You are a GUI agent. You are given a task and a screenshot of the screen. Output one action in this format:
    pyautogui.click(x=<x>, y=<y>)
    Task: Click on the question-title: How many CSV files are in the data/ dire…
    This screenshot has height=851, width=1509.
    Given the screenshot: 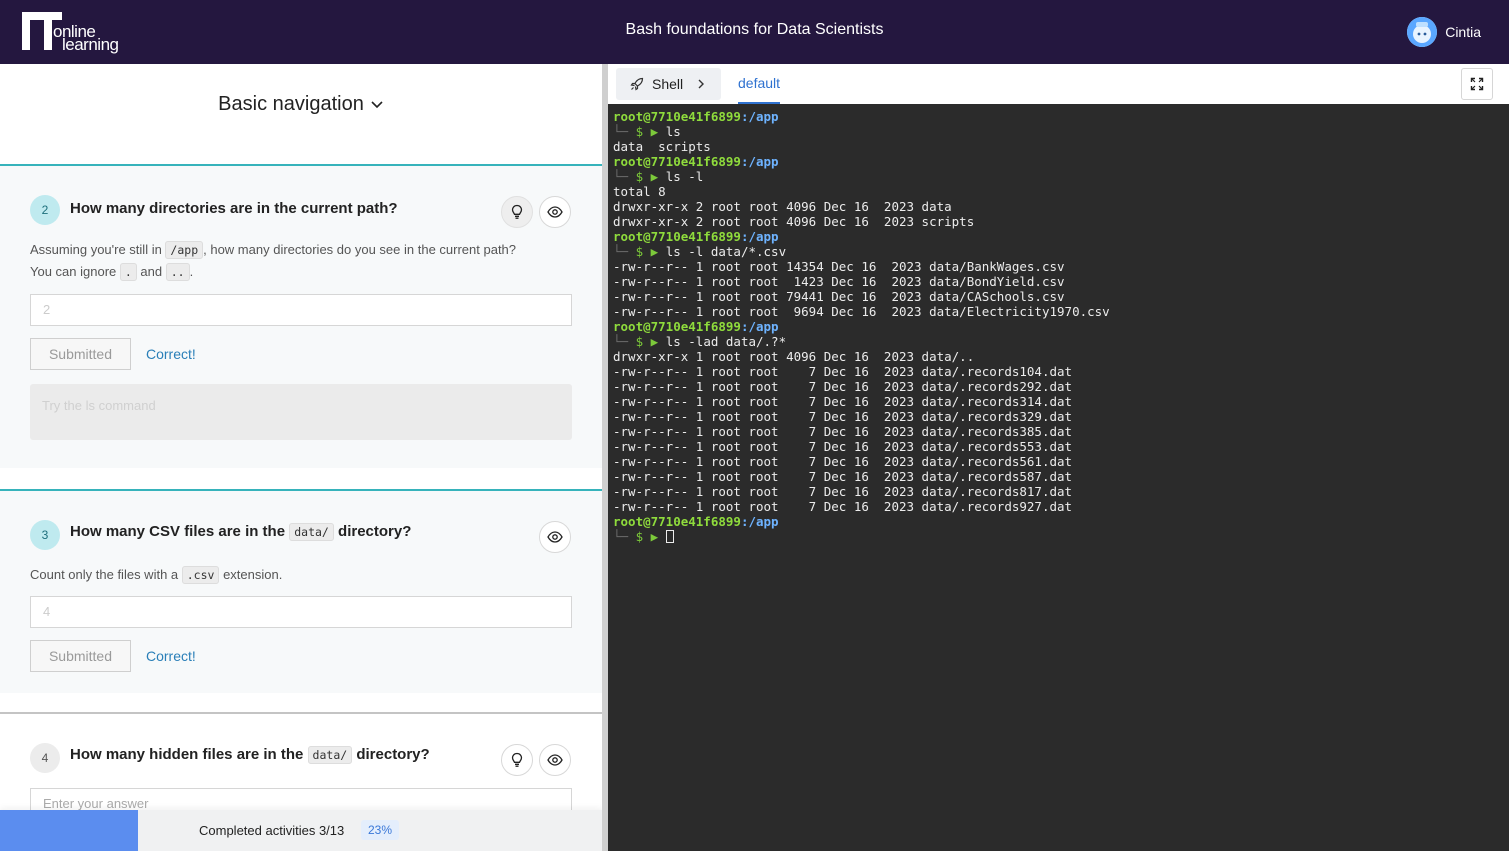 What is the action you would take?
    pyautogui.click(x=241, y=532)
    